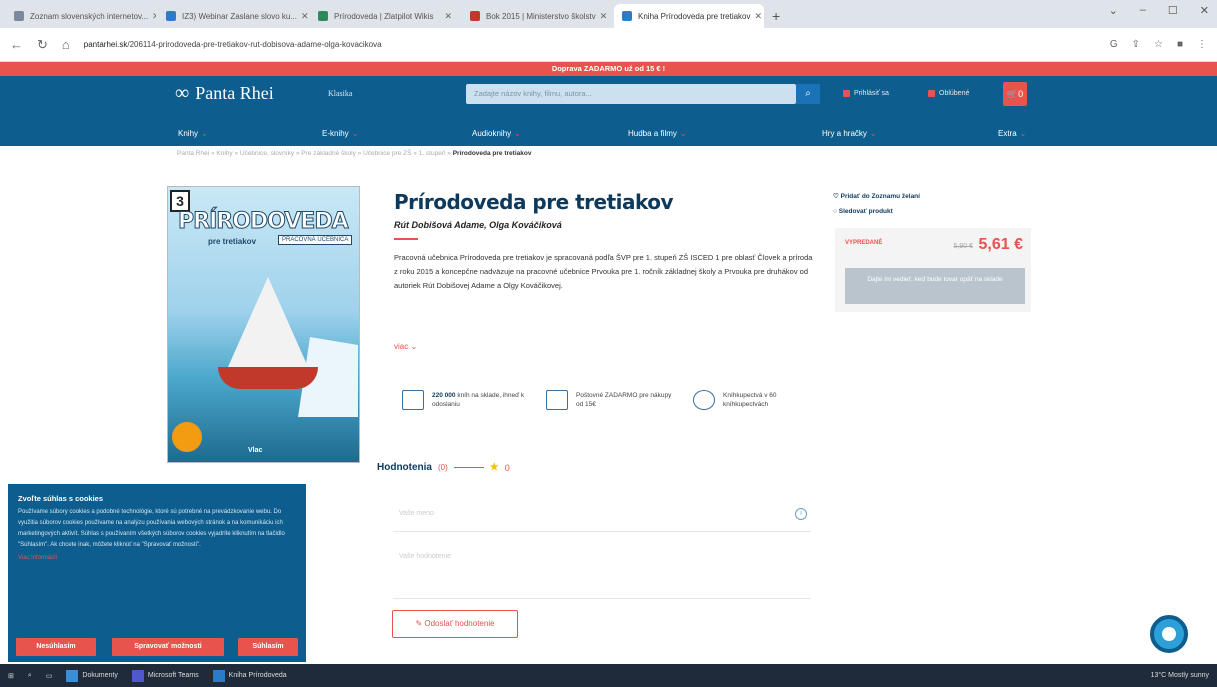 This screenshot has height=687, width=1217. I want to click on site-logo: ∞ Panta Rhei, so click(224, 93).